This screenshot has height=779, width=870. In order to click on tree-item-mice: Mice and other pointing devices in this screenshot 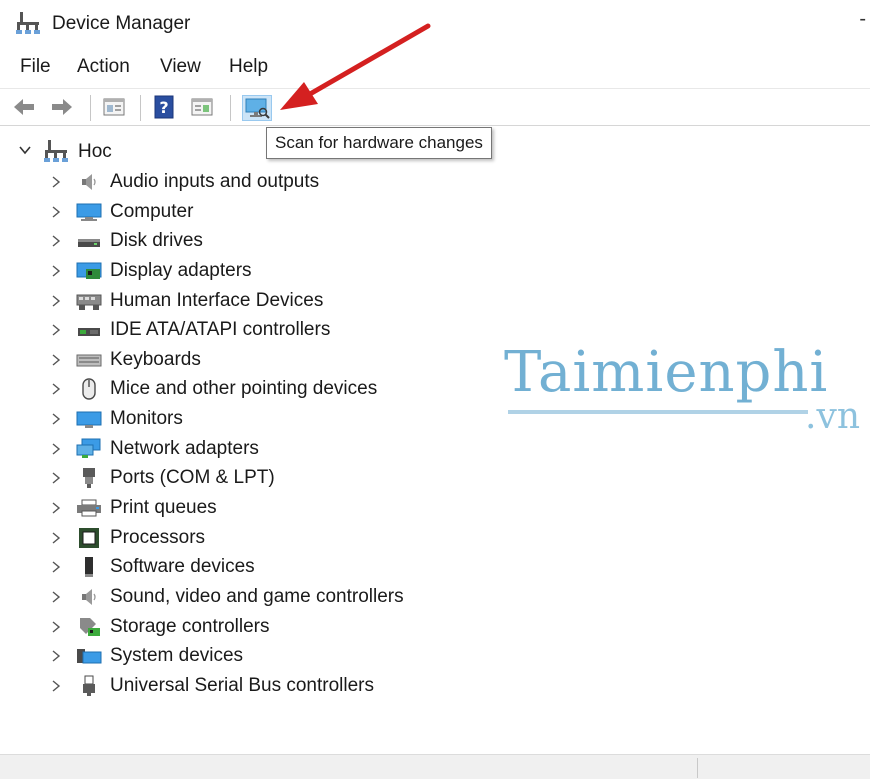, I will do `click(250, 390)`.